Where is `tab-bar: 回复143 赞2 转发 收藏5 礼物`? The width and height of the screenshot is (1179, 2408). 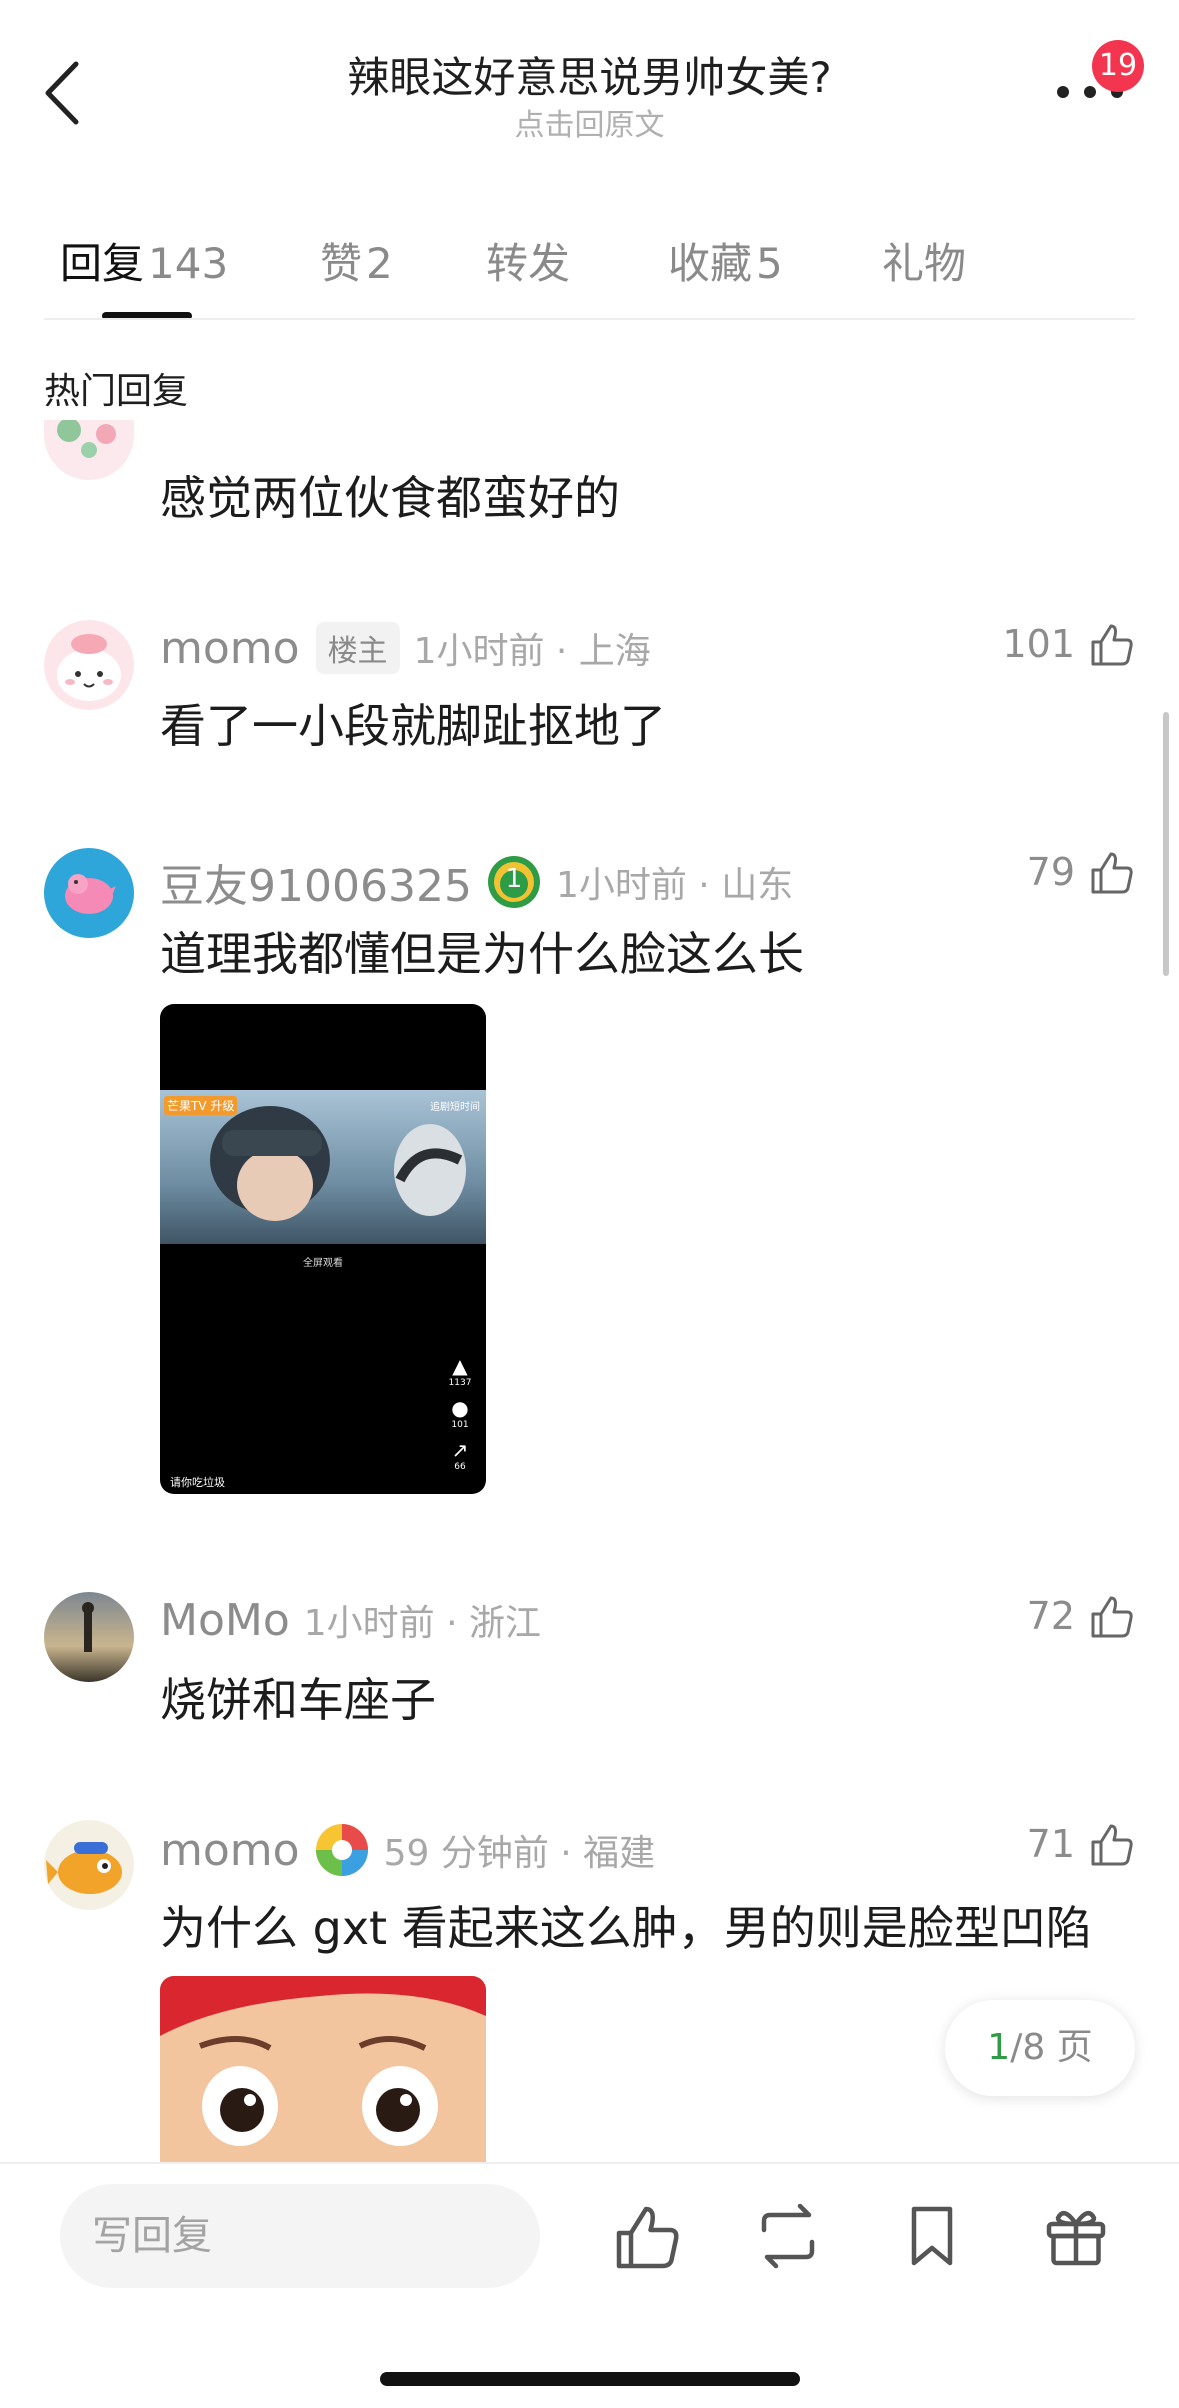
tab-bar: 回复143 赞2 转发 收藏5 礼物 is located at coordinates (589, 270).